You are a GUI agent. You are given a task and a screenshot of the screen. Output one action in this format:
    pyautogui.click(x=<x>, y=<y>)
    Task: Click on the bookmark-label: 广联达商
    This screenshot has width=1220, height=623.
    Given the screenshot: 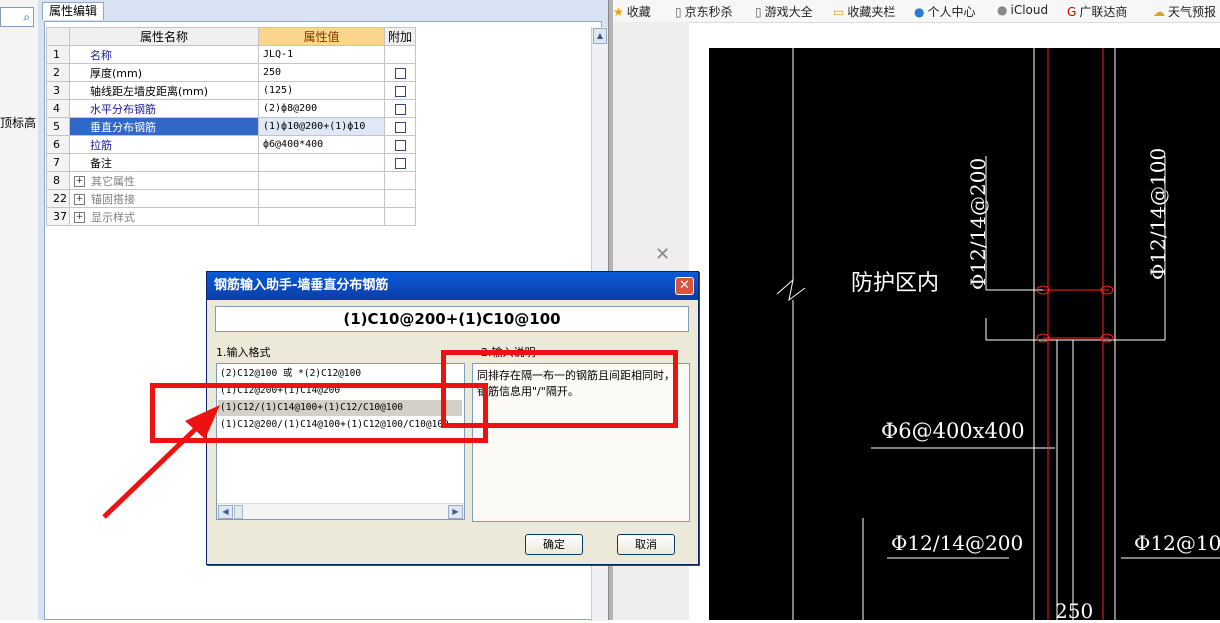 What is the action you would take?
    pyautogui.click(x=1103, y=12)
    